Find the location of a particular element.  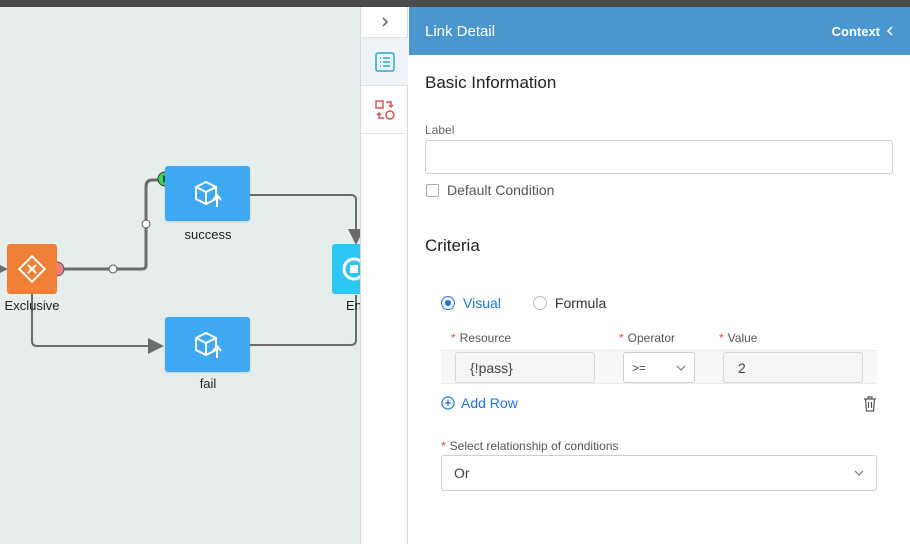

label-input is located at coordinates (659, 157).